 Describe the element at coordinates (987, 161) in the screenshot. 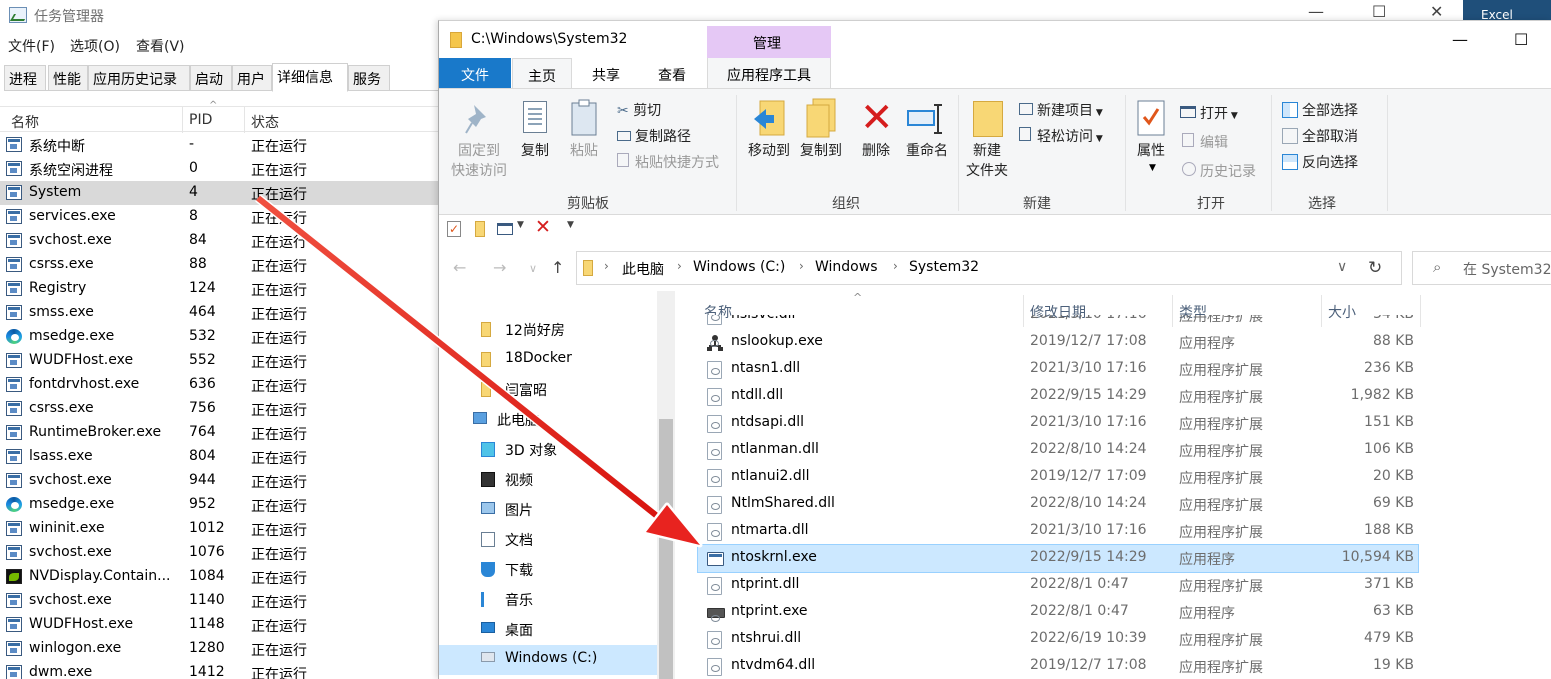

I see `new-folder-button: 新建 文件夹` at that location.